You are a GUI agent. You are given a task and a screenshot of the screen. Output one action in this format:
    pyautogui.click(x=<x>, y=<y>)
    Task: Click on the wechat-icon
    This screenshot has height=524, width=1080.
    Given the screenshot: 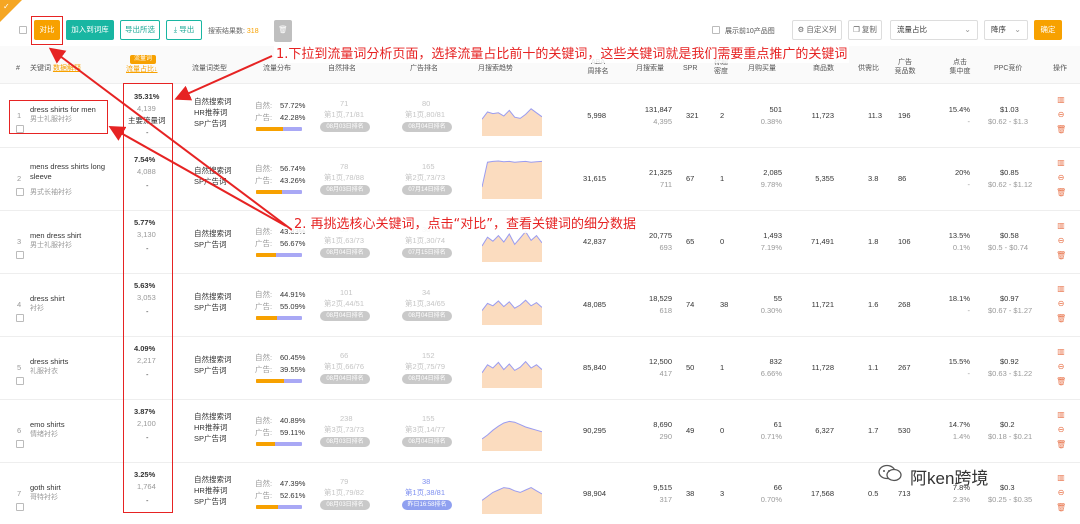 What is the action you would take?
    pyautogui.click(x=890, y=473)
    